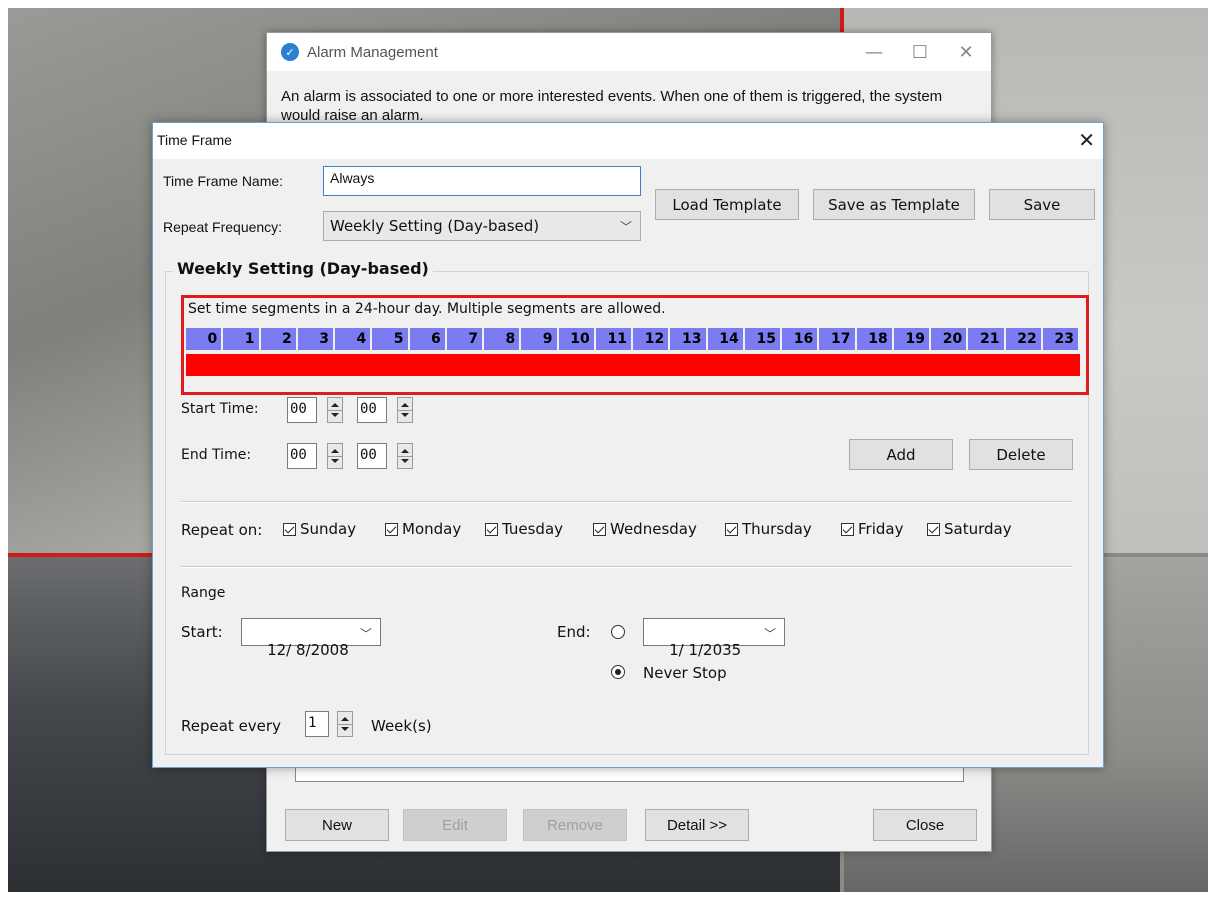  What do you see at coordinates (242, 339) in the screenshot?
I see `hour-cell: 1` at bounding box center [242, 339].